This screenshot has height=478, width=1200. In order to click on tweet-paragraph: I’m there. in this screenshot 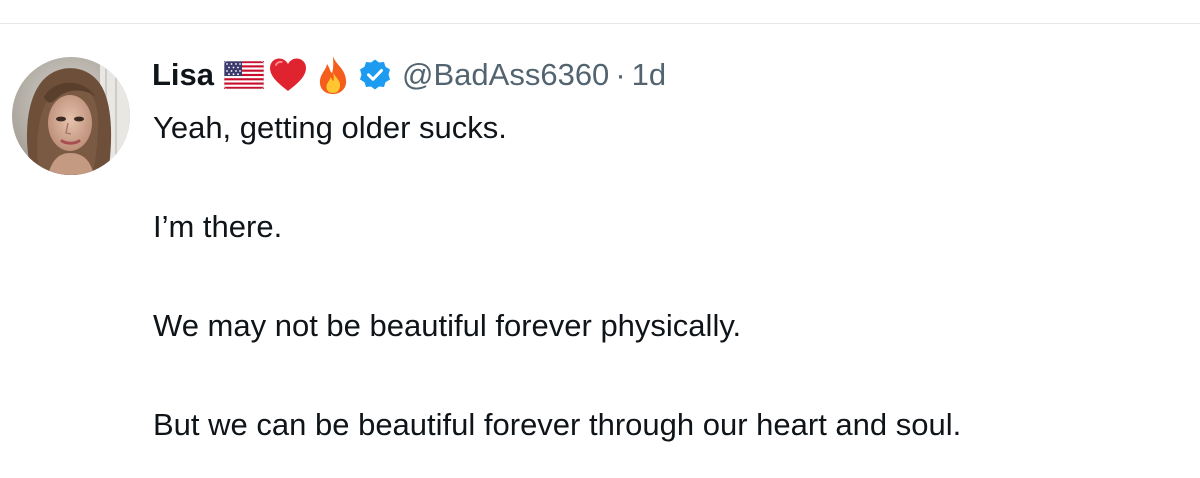, I will do `click(218, 226)`.